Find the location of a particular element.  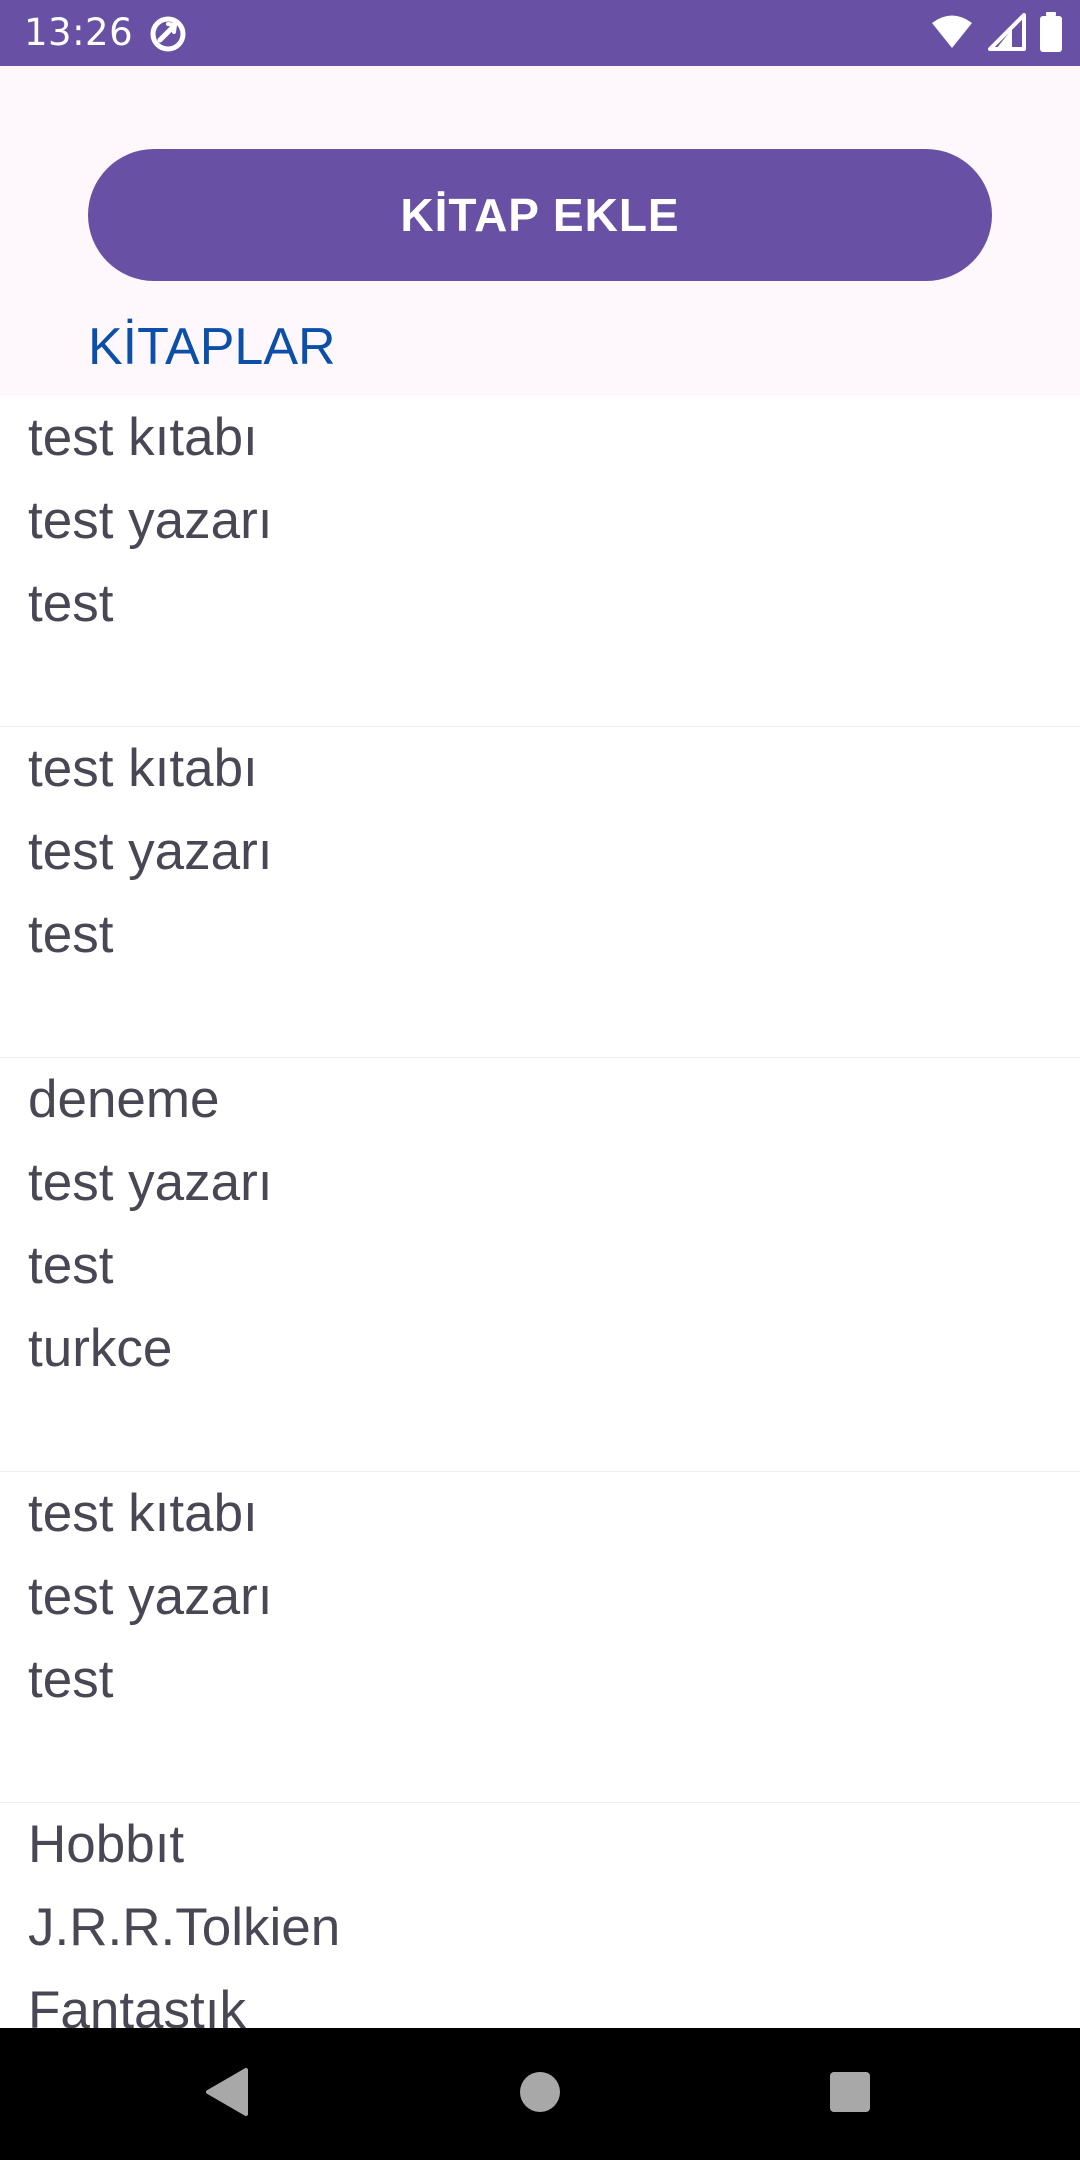

add-book-button: KİTAP EKLE is located at coordinates (540, 215).